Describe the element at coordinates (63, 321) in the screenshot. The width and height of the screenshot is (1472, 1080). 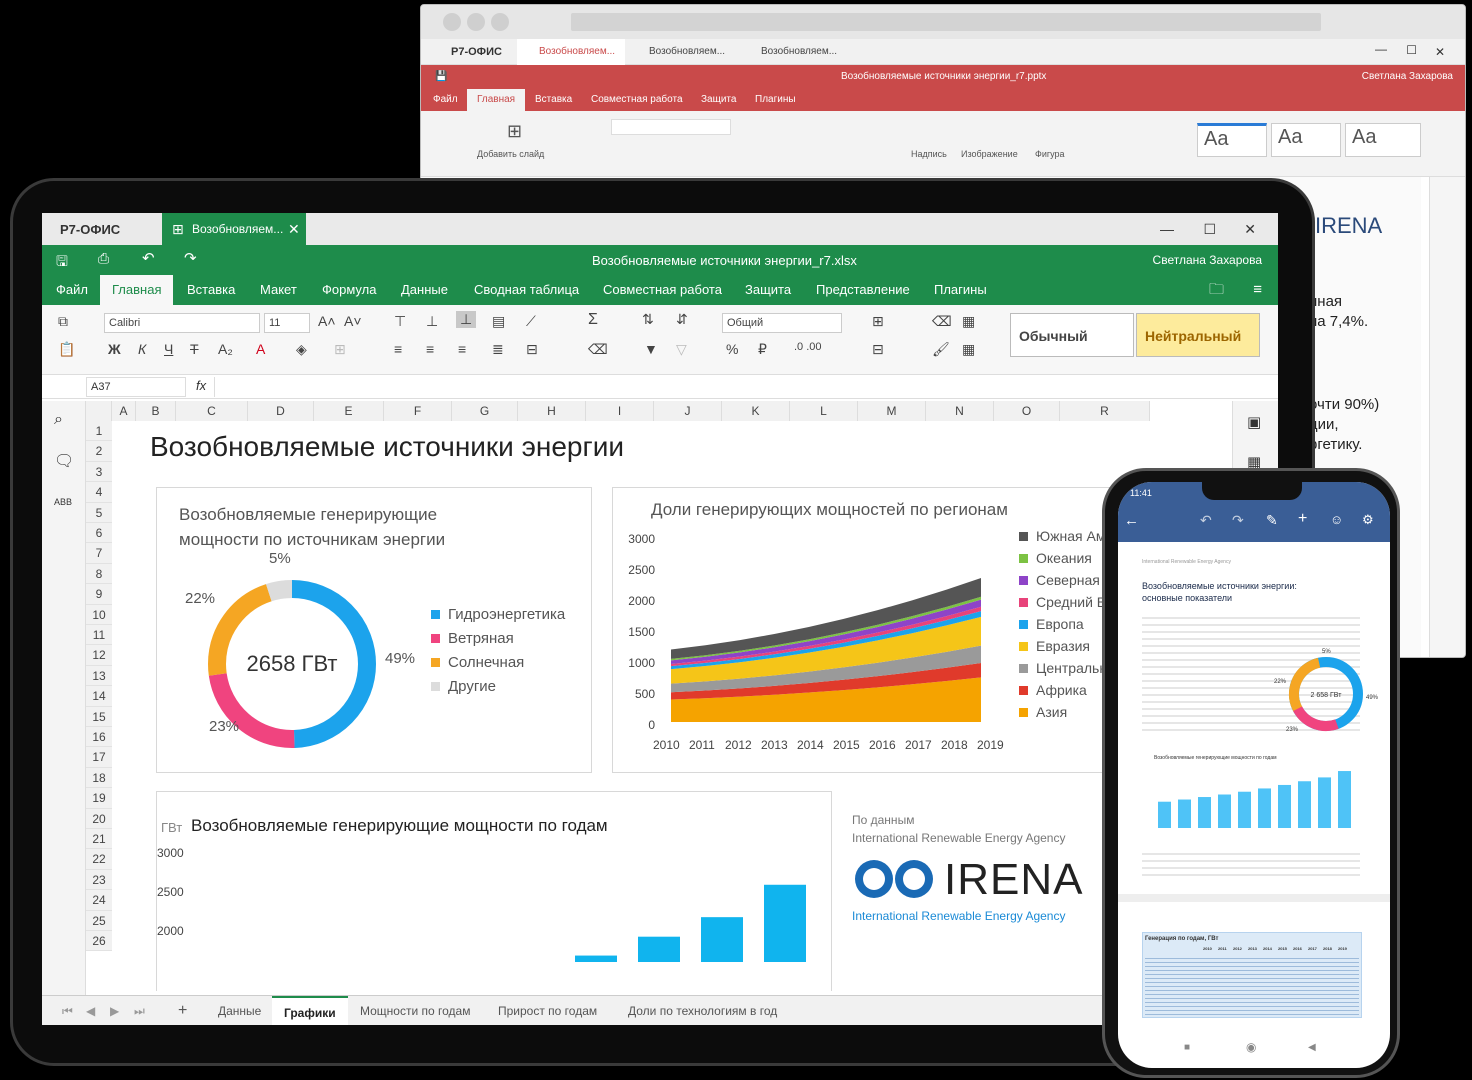
I see `copy-icon: ⧉` at that location.